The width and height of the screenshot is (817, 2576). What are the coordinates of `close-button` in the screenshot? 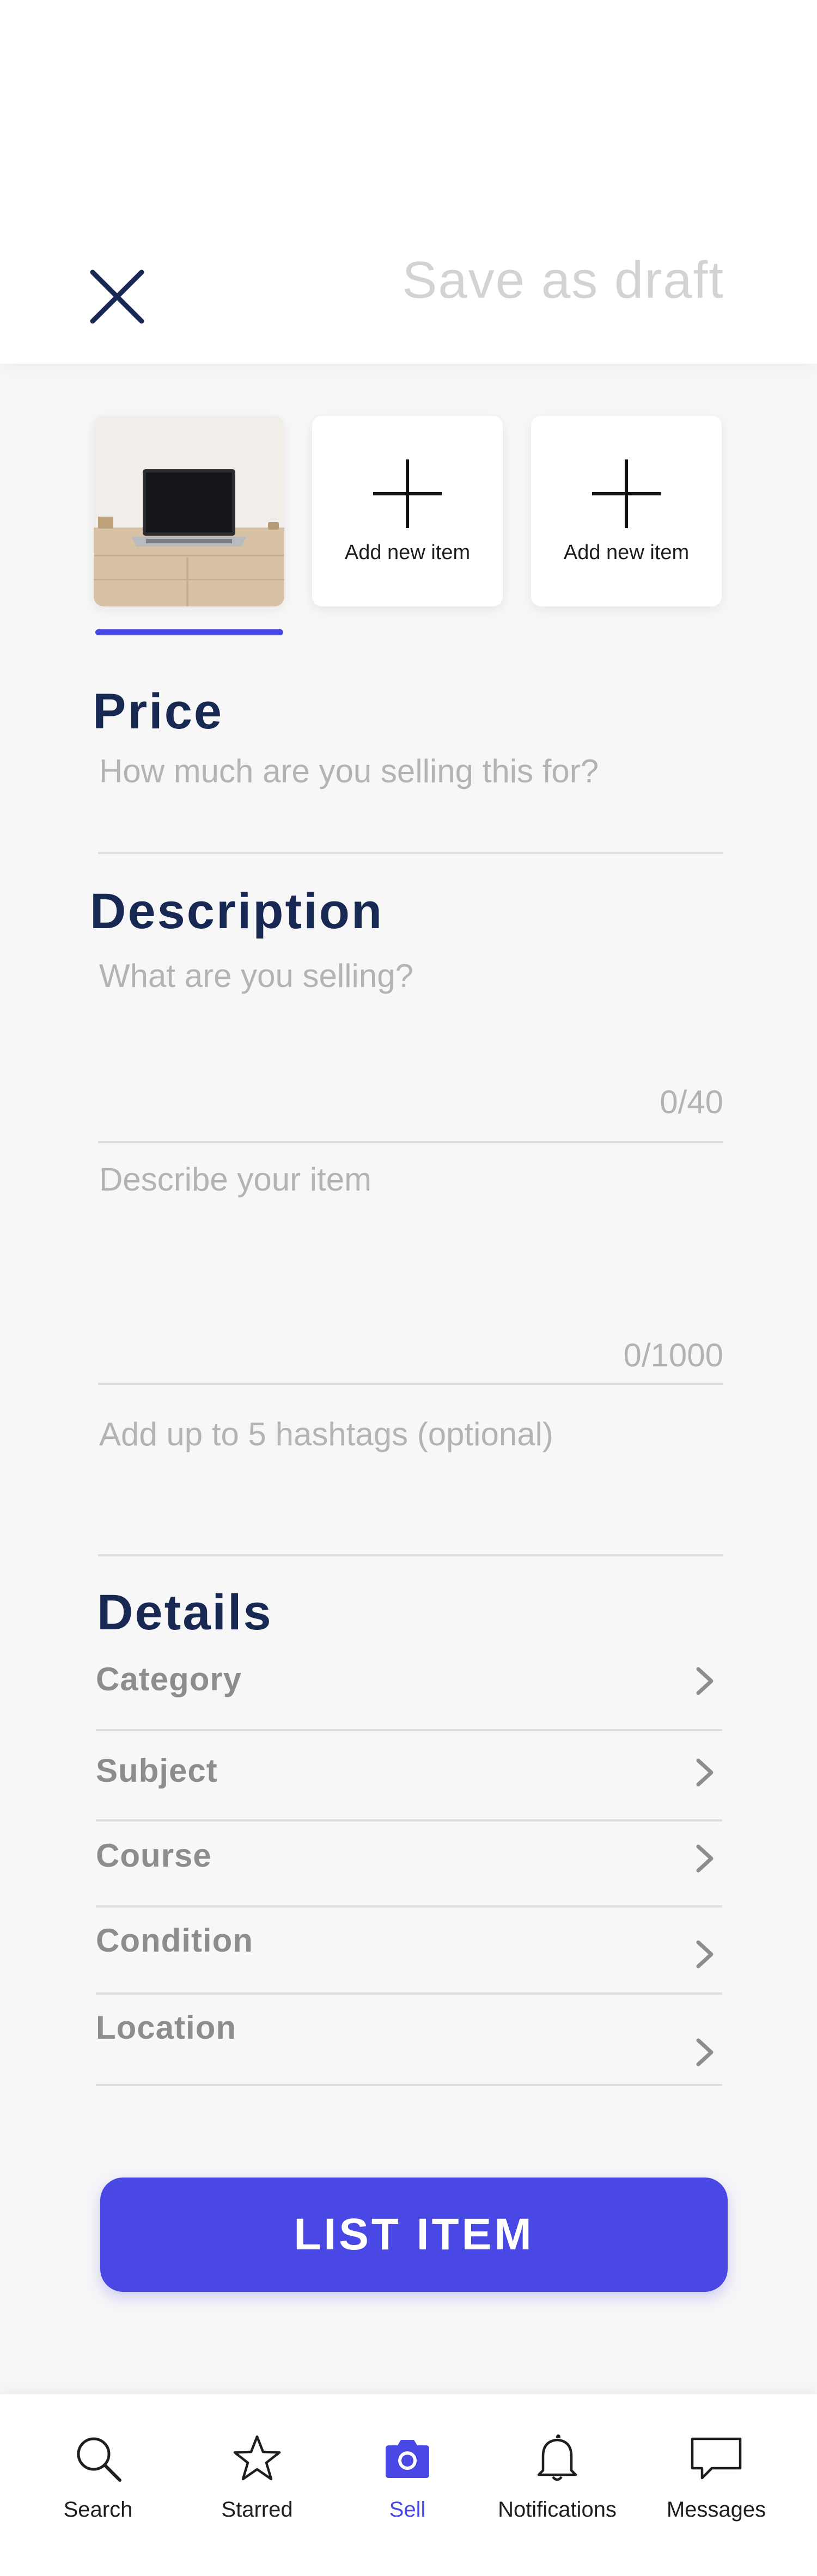 It's located at (117, 296).